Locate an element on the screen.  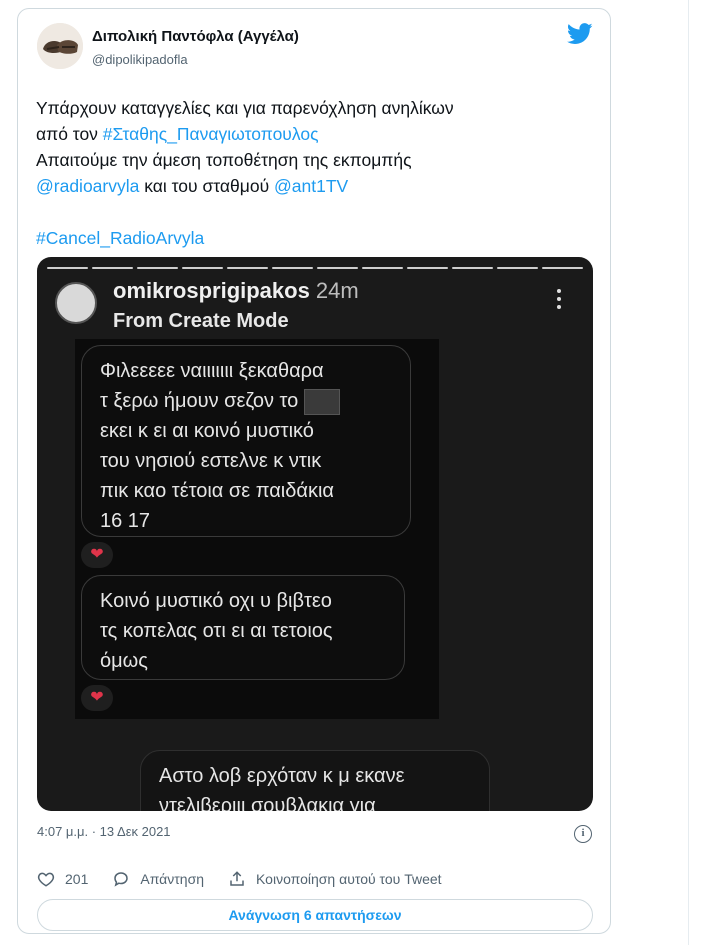
hashtag-link: #Cancel_RadioArvyla is located at coordinates (120, 238).